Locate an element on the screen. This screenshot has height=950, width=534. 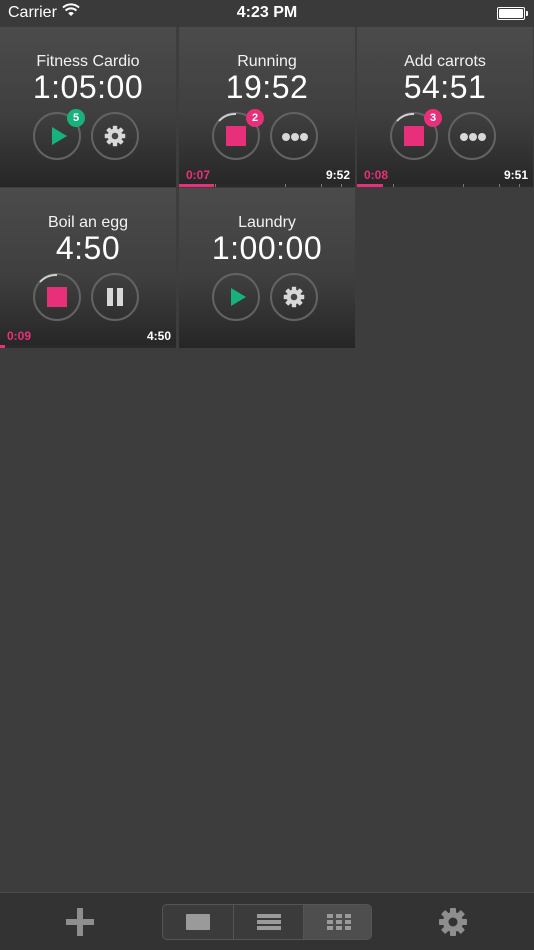
timer-tile: Boil an egg 4:50 0:09 4:50 is located at coordinates (88, 268).